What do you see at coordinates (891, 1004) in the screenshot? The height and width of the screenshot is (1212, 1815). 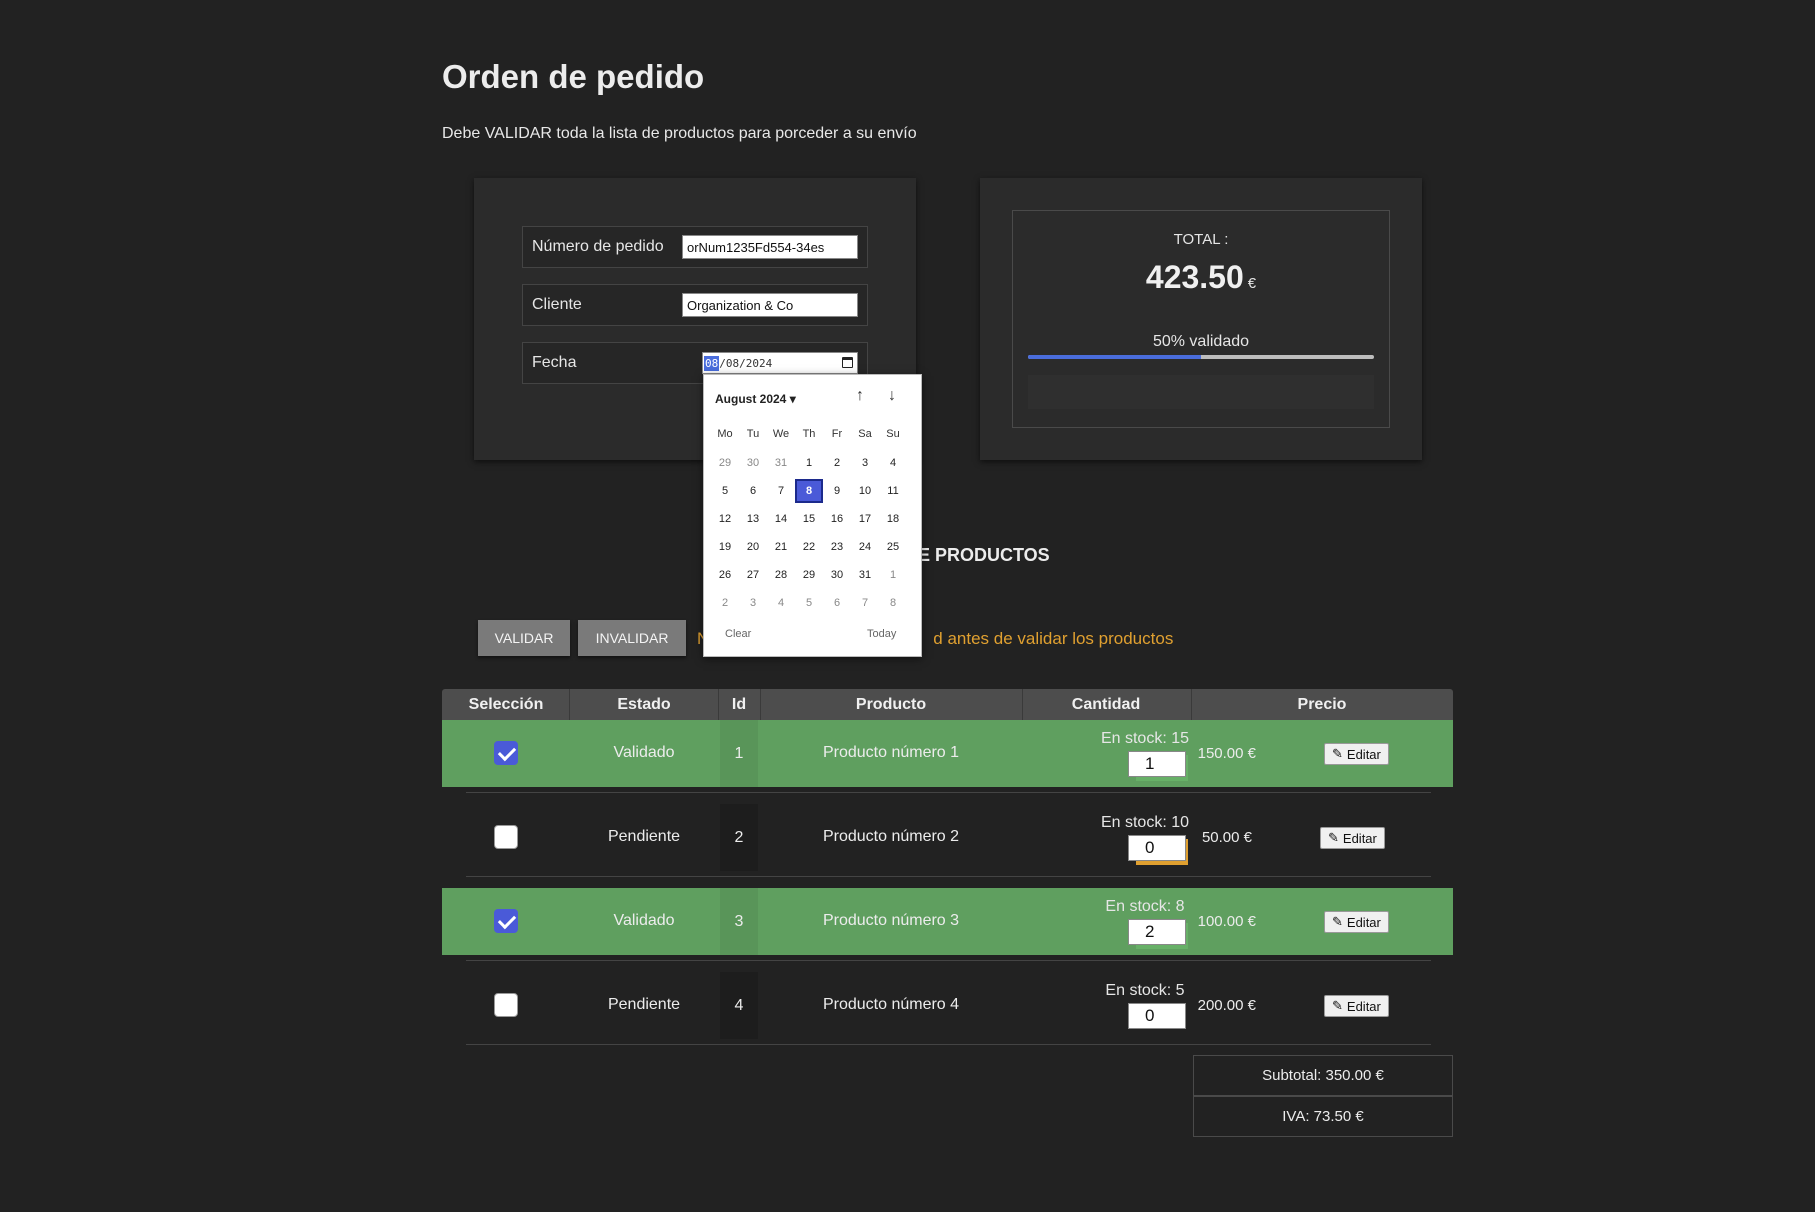 I see `row-product: Producto número 4` at bounding box center [891, 1004].